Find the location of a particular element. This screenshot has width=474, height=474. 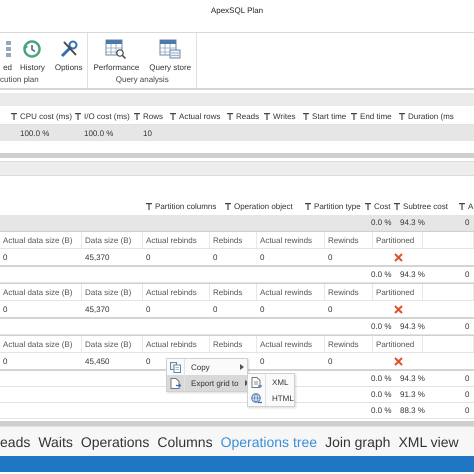

column-header: Reads is located at coordinates (242, 116).